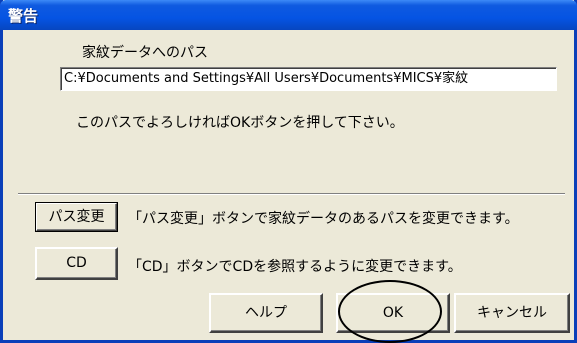 The height and width of the screenshot is (343, 577). Describe the element at coordinates (145, 53) in the screenshot. I see `path-caption: 家紋データへのパス` at that location.